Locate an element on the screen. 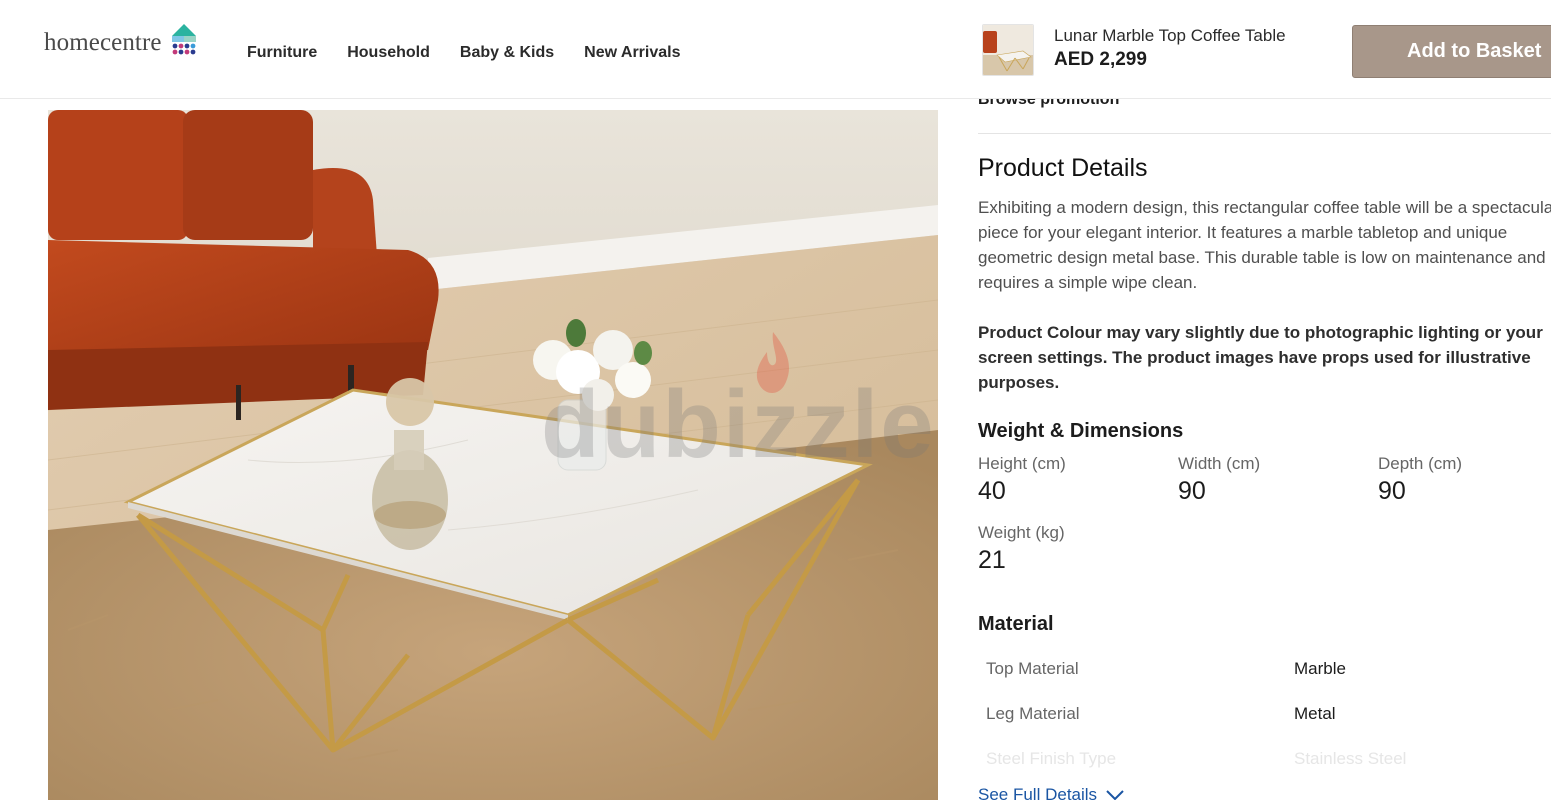  product-thumbnail-image is located at coordinates (1008, 50).